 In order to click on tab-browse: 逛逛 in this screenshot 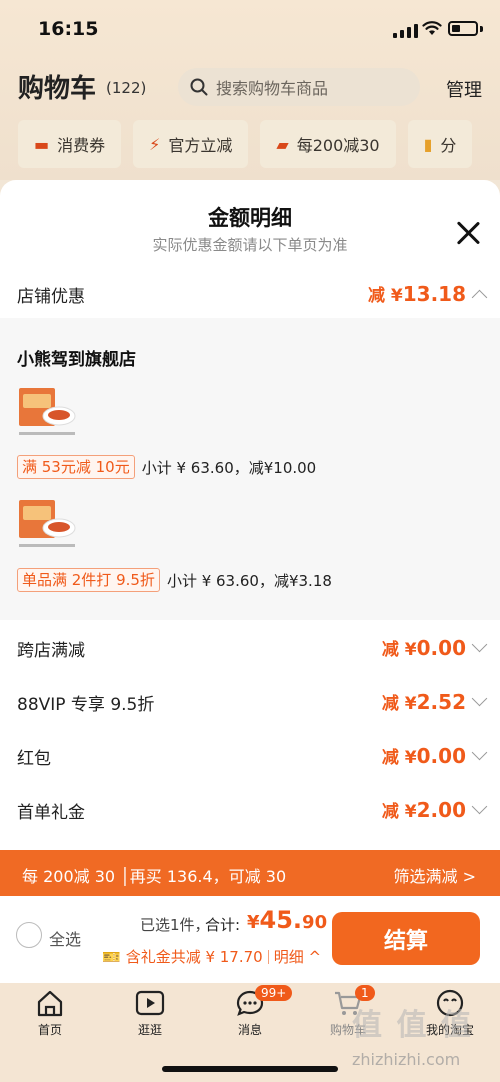, I will do `click(150, 1013)`.